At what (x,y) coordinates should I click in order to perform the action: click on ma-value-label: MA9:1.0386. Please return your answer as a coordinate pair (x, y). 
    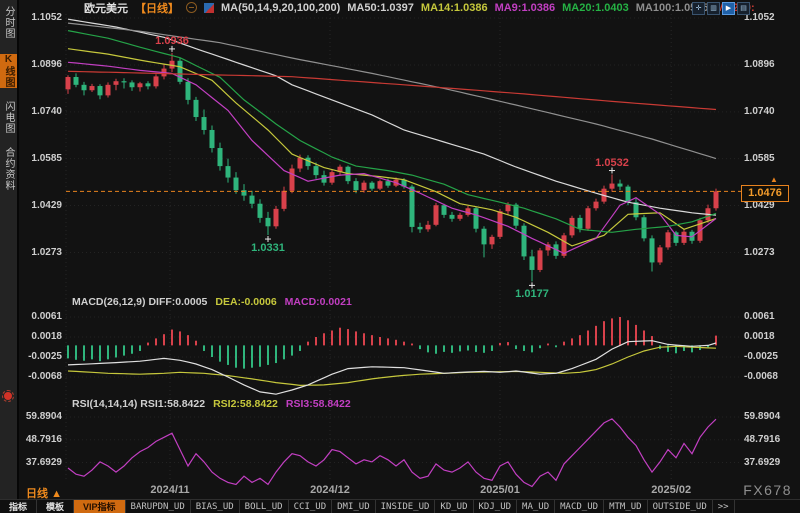
    Looking at the image, I should click on (525, 7).